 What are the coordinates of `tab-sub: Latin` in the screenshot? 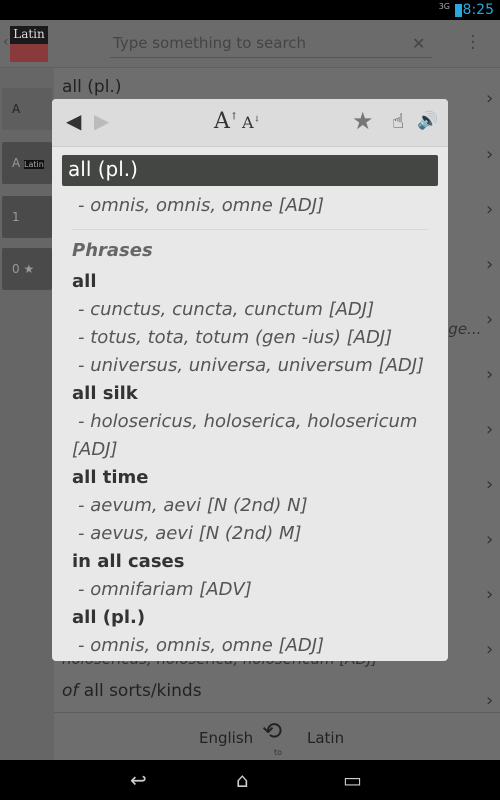 It's located at (34, 164).